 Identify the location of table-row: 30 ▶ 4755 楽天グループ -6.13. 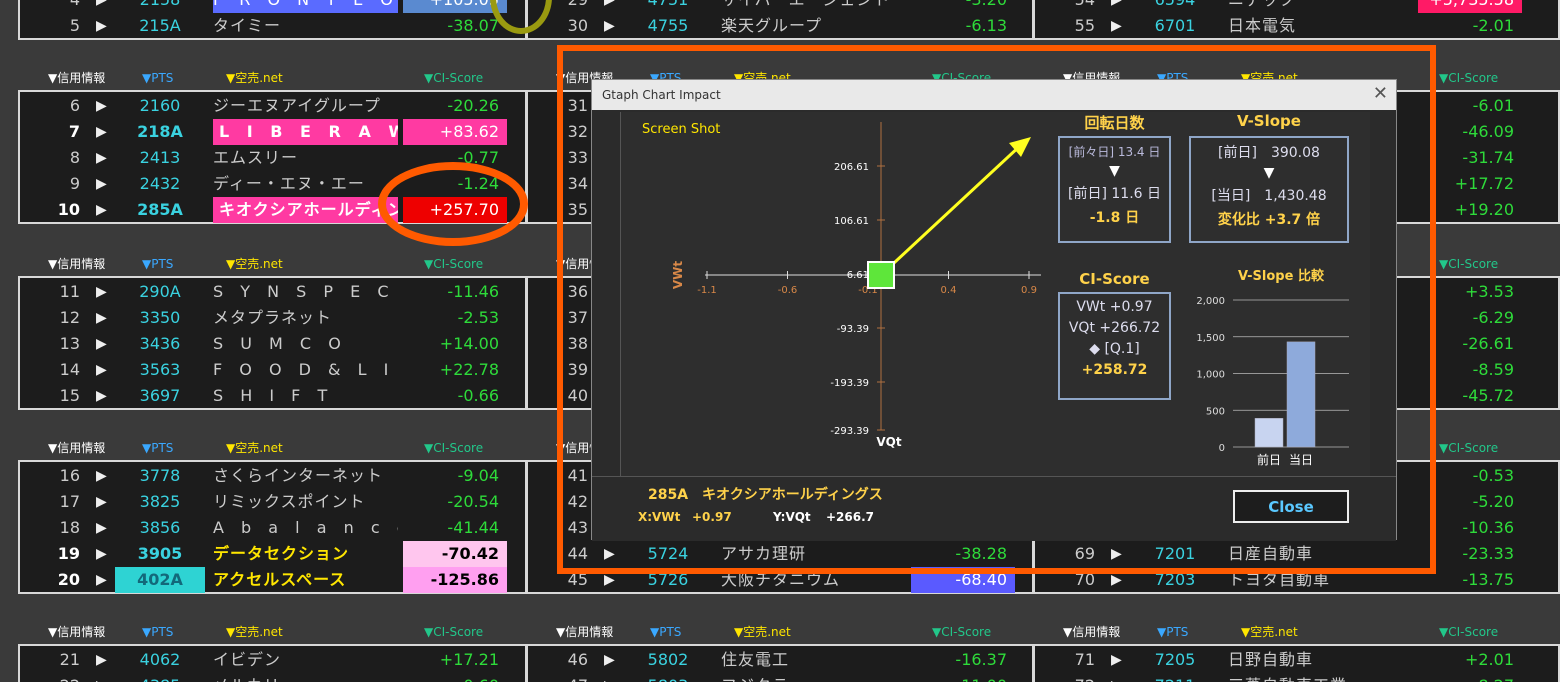
(780, 26).